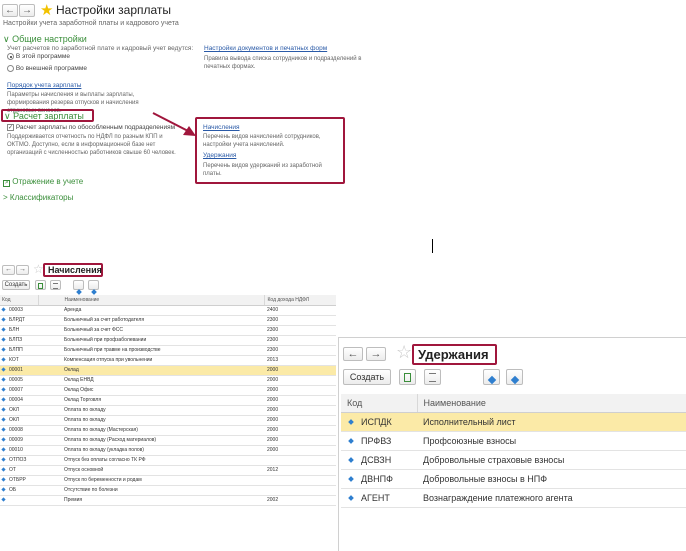 The height and width of the screenshot is (551, 686). What do you see at coordinates (379, 422) in the screenshot?
I see `row-code-cell: ИСПДК` at bounding box center [379, 422].